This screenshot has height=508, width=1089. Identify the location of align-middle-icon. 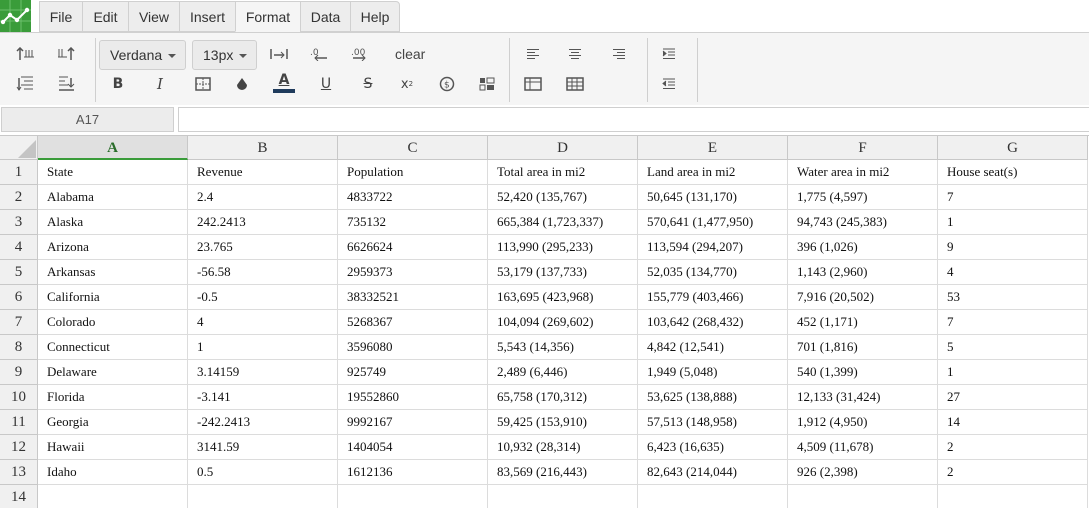
(25, 84).